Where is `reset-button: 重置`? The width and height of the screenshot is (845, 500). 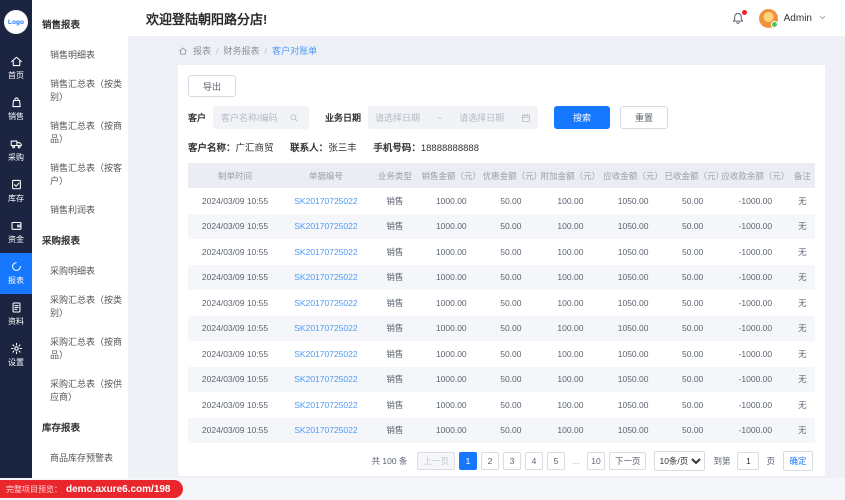
reset-button: 重置 is located at coordinates (644, 117).